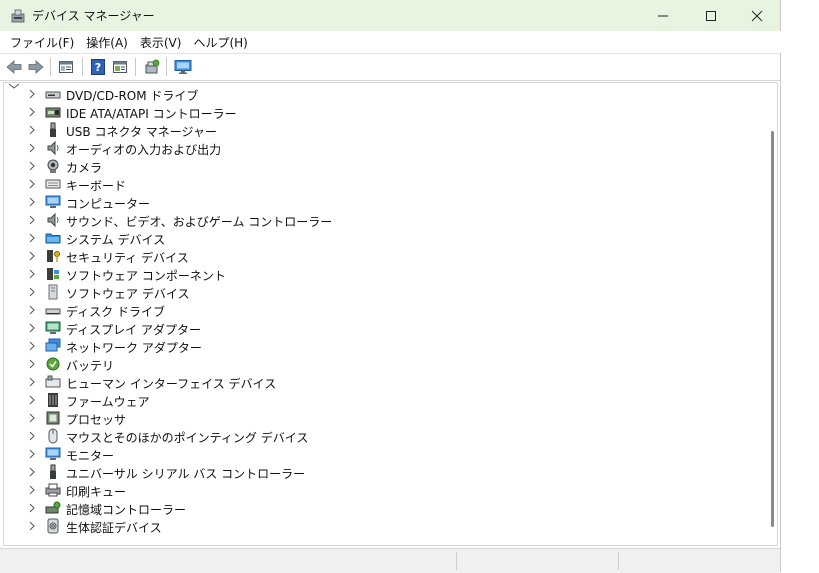  Describe the element at coordinates (171, 384) in the screenshot. I see `device-category-label: ヒューマン インターフェイス デバイス` at that location.